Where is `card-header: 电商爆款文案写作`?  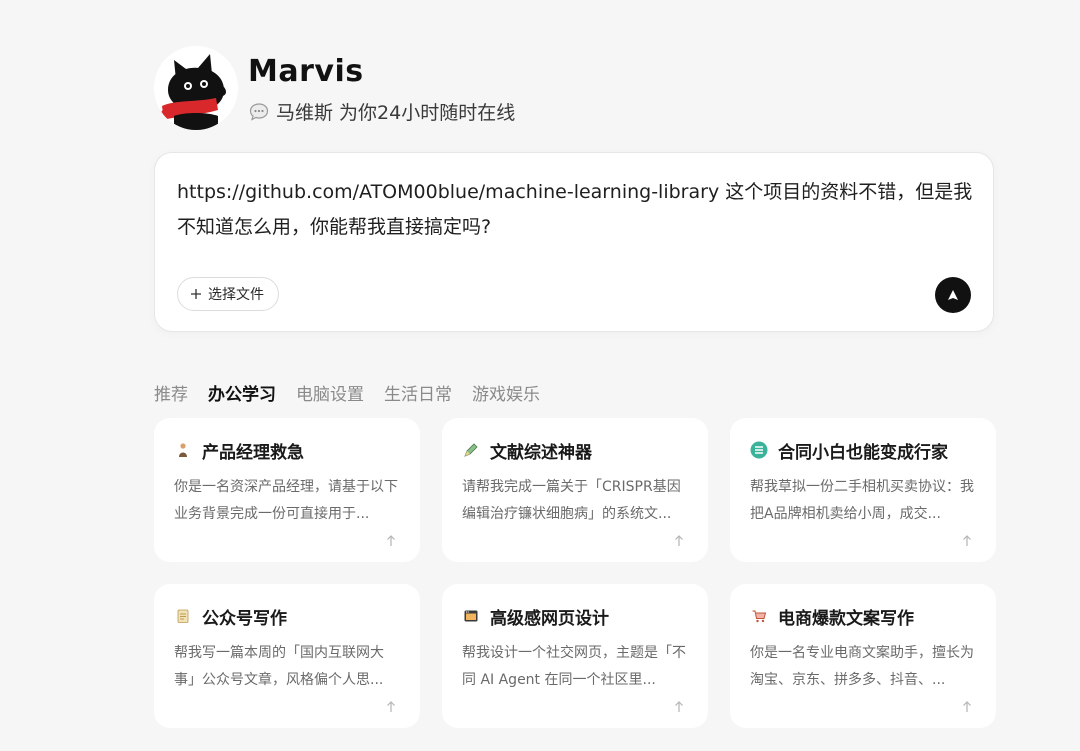 card-header: 电商爆款文案写作 is located at coordinates (863, 616).